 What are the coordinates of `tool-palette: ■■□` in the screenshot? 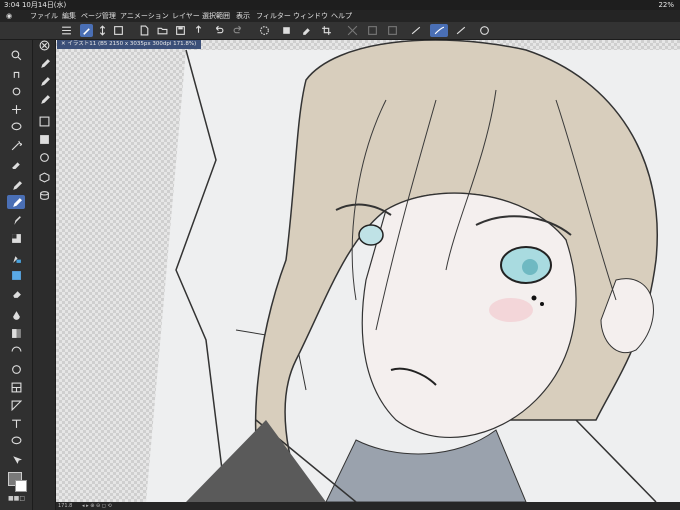 It's located at (16, 275).